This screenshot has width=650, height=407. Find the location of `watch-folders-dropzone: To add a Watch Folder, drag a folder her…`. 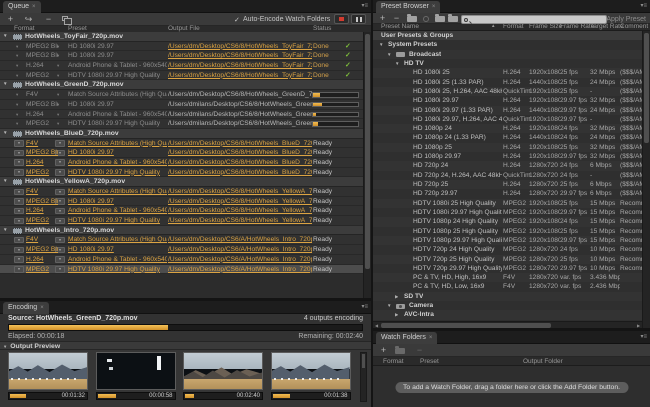

watch-folders-dropzone: To add a Watch Folder, drag a folder her… is located at coordinates (511, 386).